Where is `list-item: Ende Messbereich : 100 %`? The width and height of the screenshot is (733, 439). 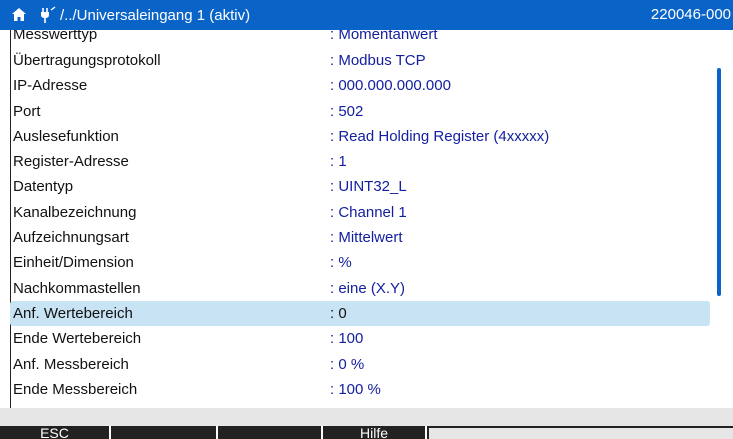 list-item: Ende Messbereich : 100 % is located at coordinates (360, 389).